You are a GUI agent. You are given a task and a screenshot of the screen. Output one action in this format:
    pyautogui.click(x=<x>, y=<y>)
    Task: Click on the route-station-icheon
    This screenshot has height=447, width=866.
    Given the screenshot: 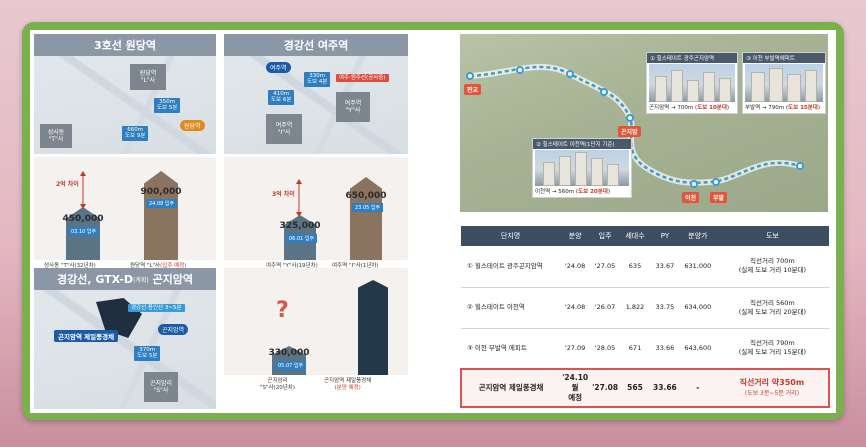 What is the action you would take?
    pyautogui.click(x=694, y=184)
    